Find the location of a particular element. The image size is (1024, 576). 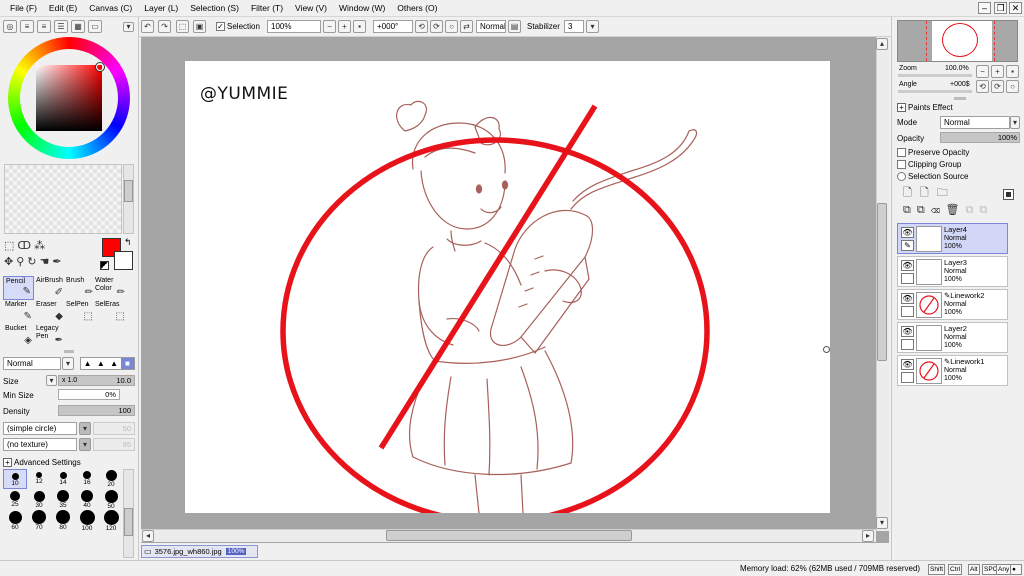

layer-opacity-slider: 100% is located at coordinates (980, 137).